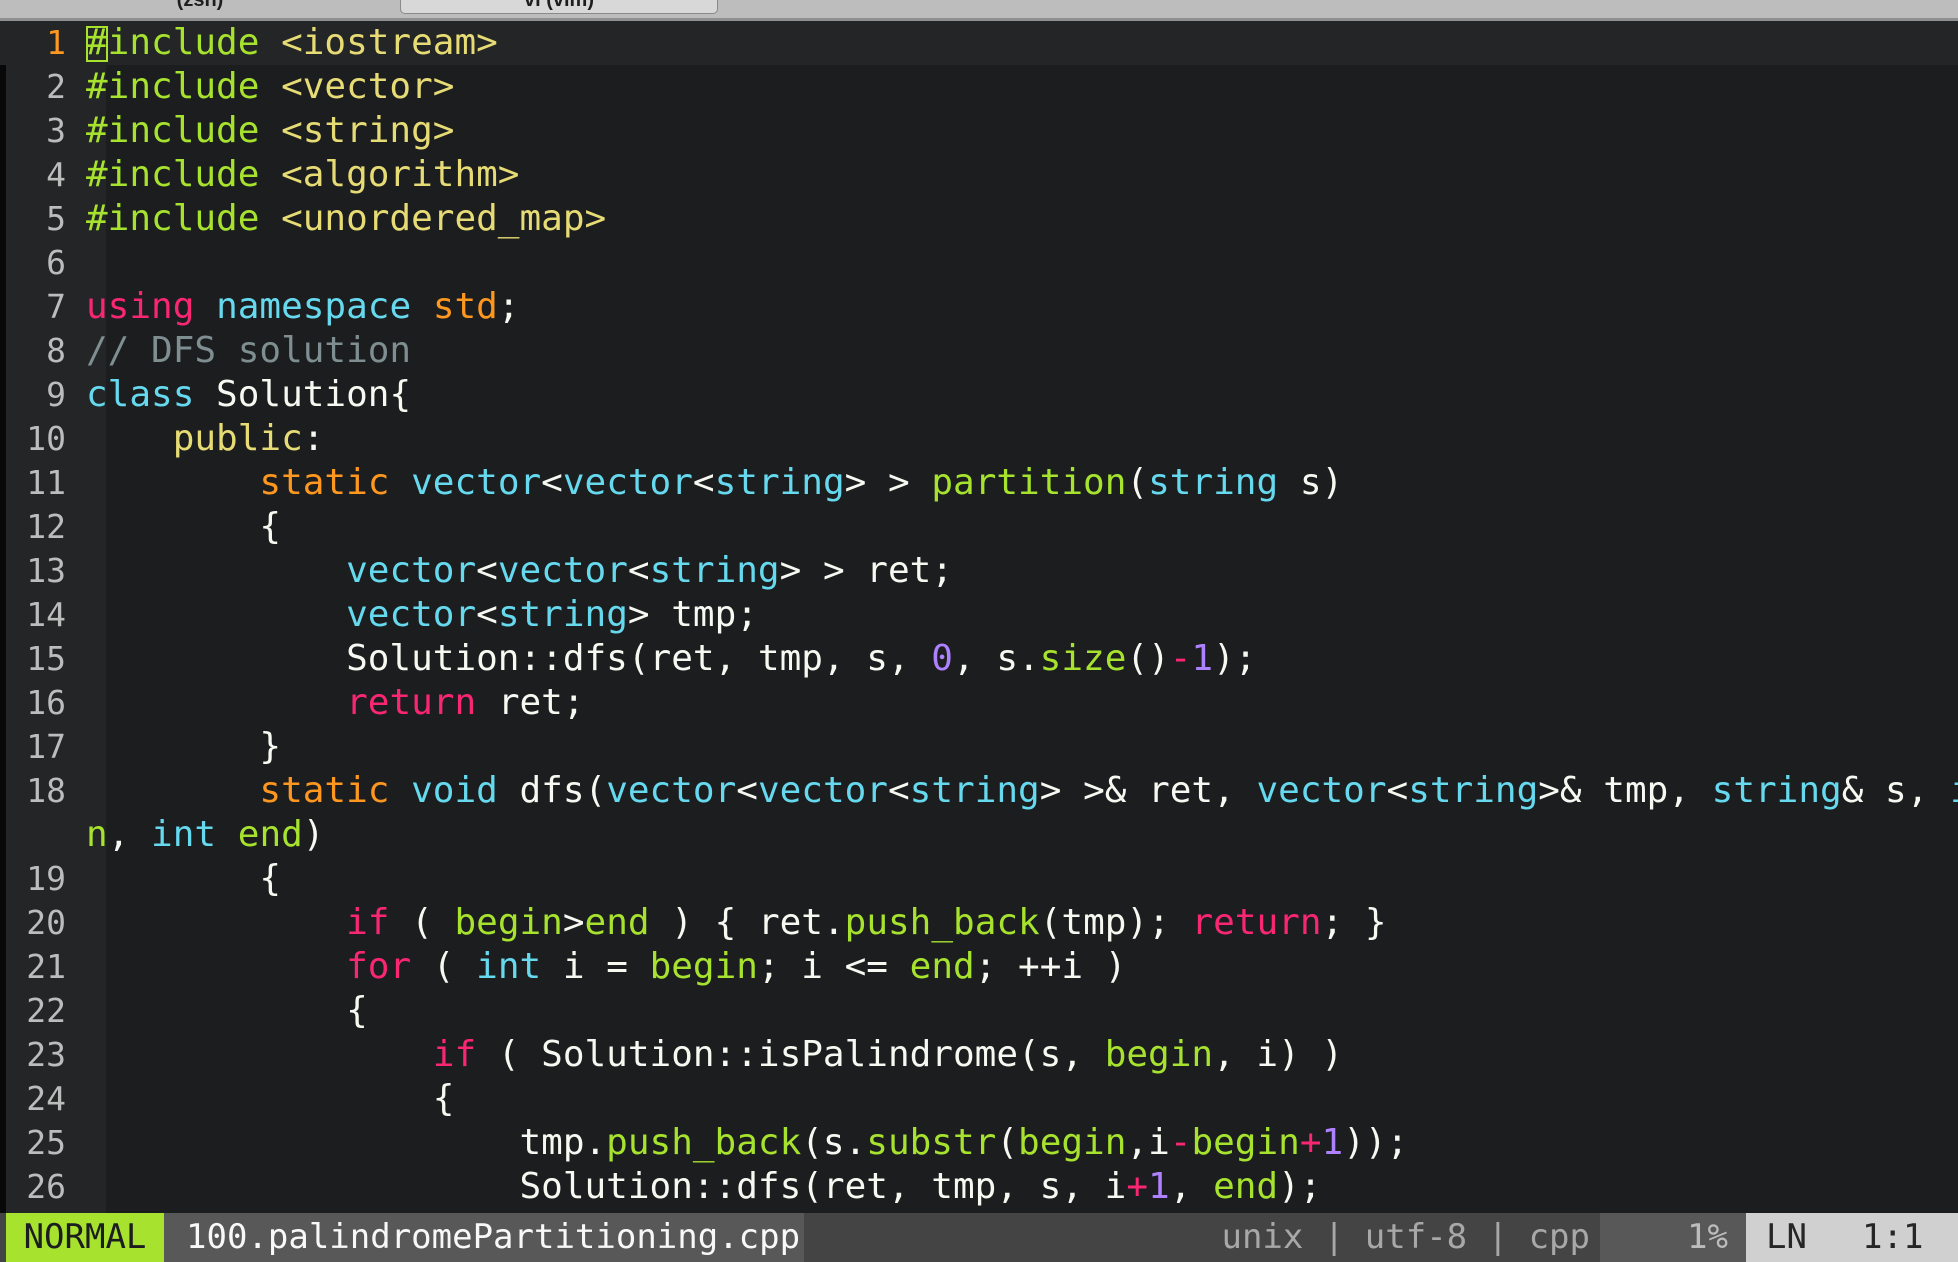 The height and width of the screenshot is (1262, 1958). What do you see at coordinates (714, 570) in the screenshot?
I see `token-ty: string` at bounding box center [714, 570].